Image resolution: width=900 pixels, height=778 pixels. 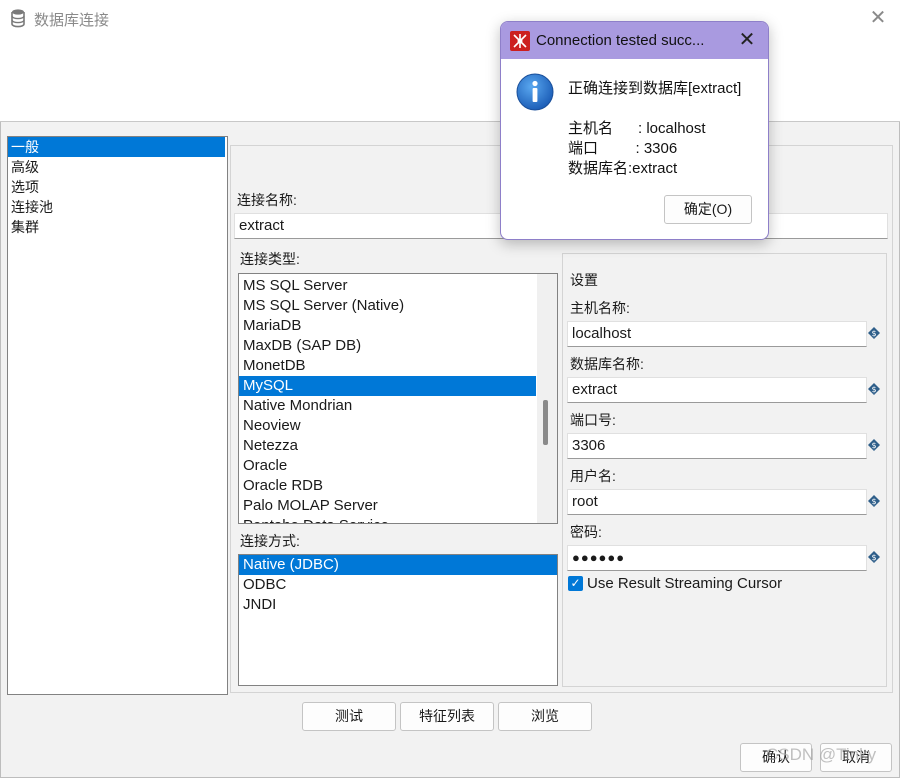 I want to click on list-item: JNDI, so click(x=398, y=605).